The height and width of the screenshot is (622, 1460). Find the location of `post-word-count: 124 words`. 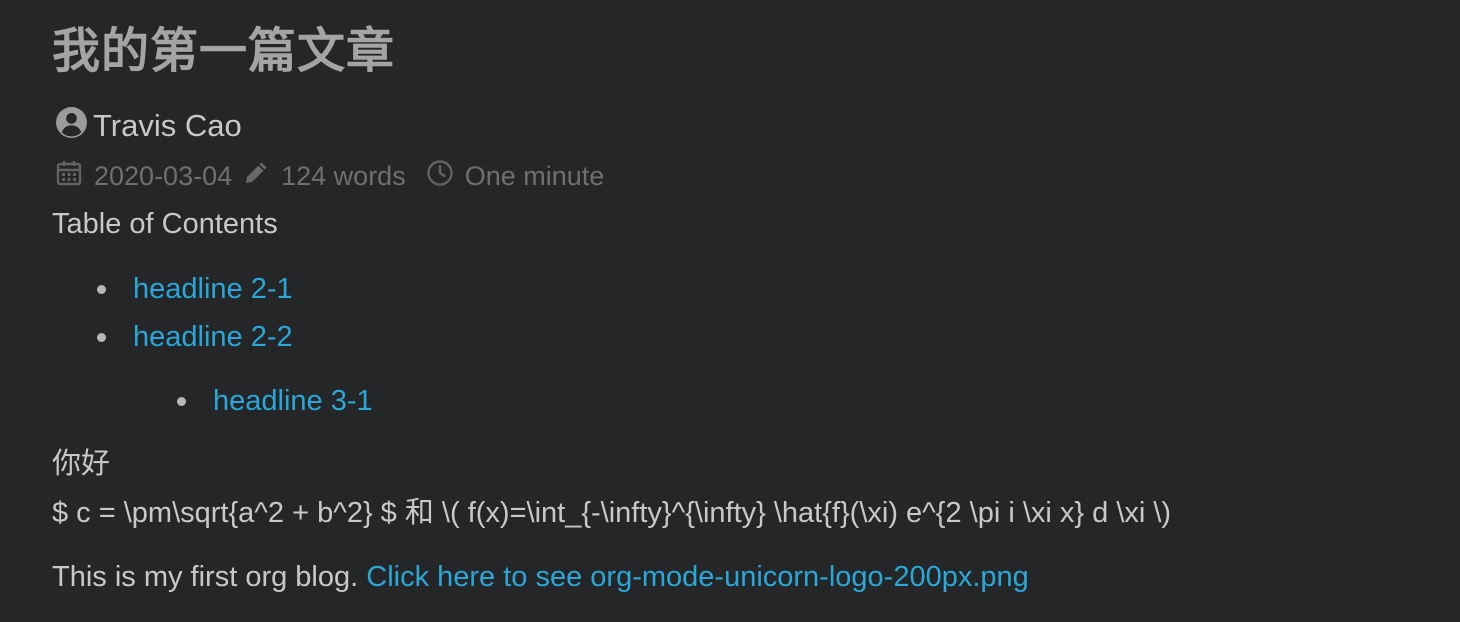

post-word-count: 124 words is located at coordinates (324, 176).